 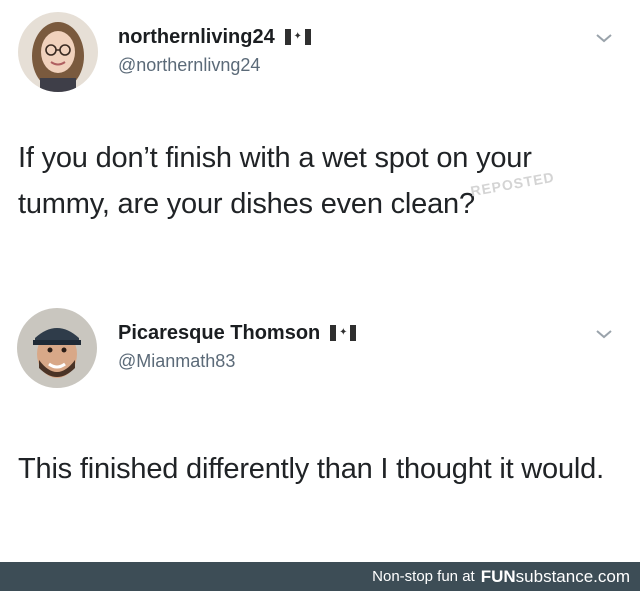 What do you see at coordinates (214, 65) in the screenshot?
I see `user-handle: @northernlivng24` at bounding box center [214, 65].